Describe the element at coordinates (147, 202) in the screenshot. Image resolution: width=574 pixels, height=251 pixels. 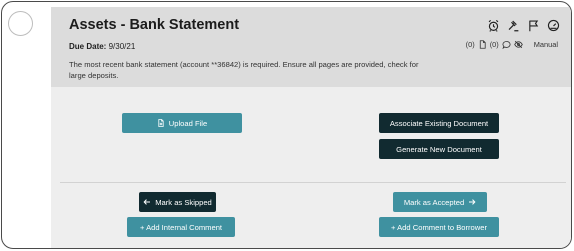
I see `arrow-left-icon` at that location.